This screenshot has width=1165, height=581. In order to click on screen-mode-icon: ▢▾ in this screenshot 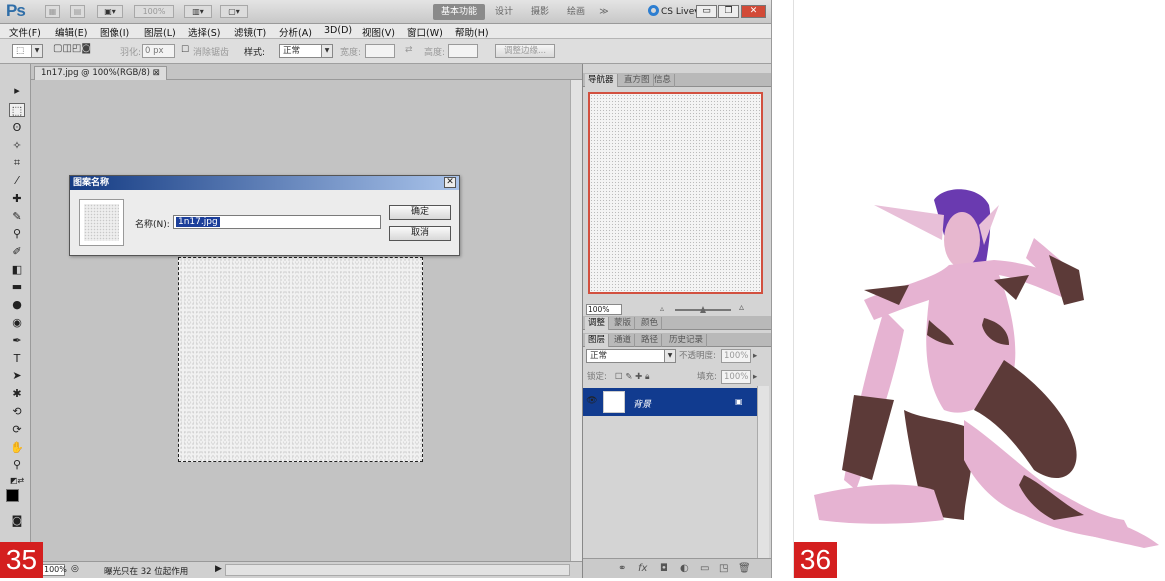, I will do `click(234, 11)`.